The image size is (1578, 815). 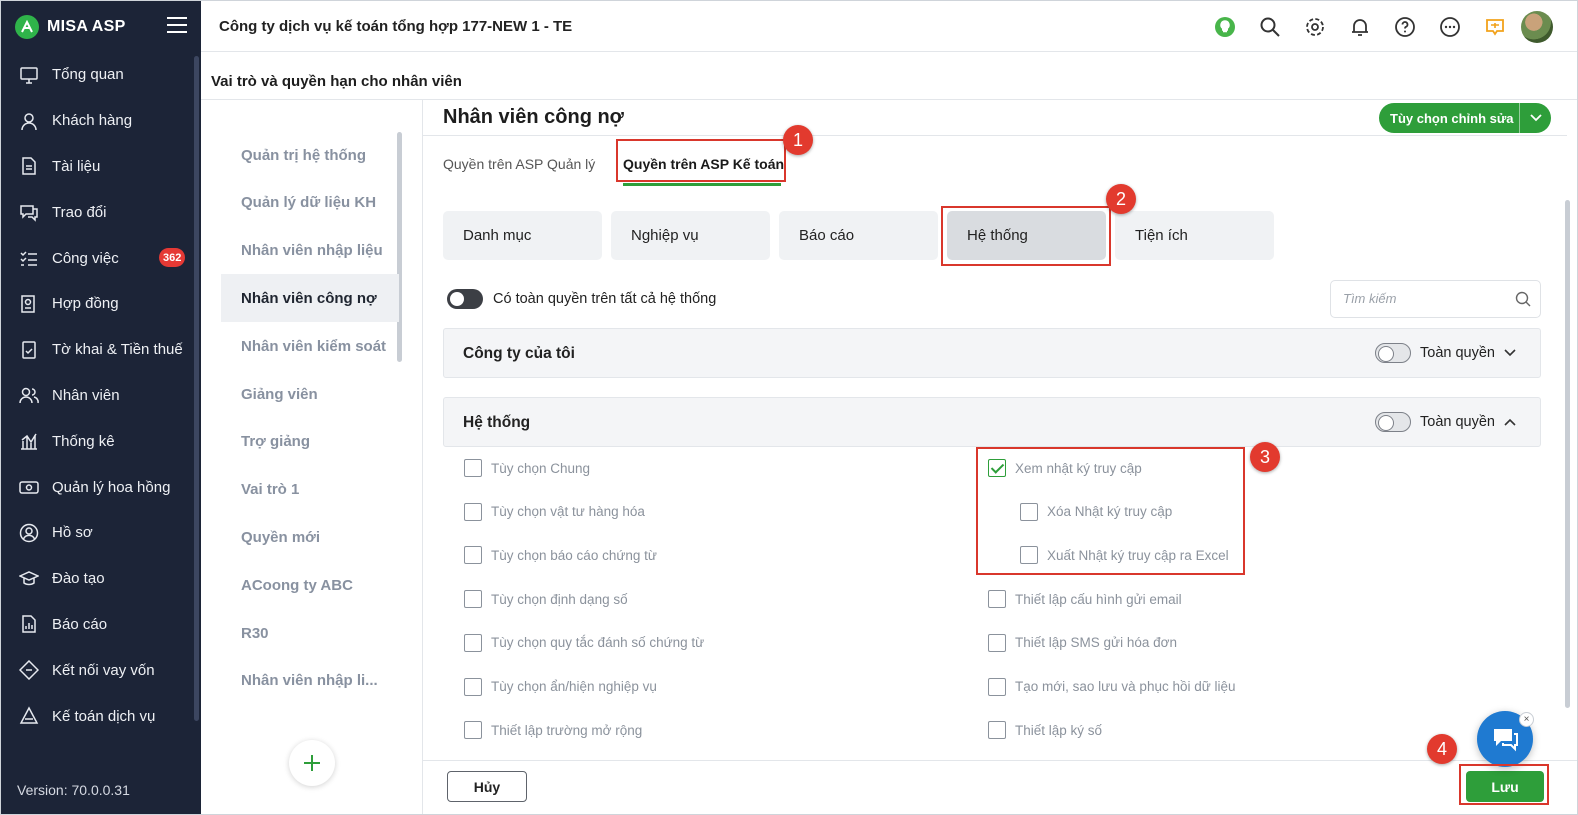 What do you see at coordinates (1082, 642) in the screenshot?
I see `permission-item: Thiết lập SMS gửi hóa đơn` at bounding box center [1082, 642].